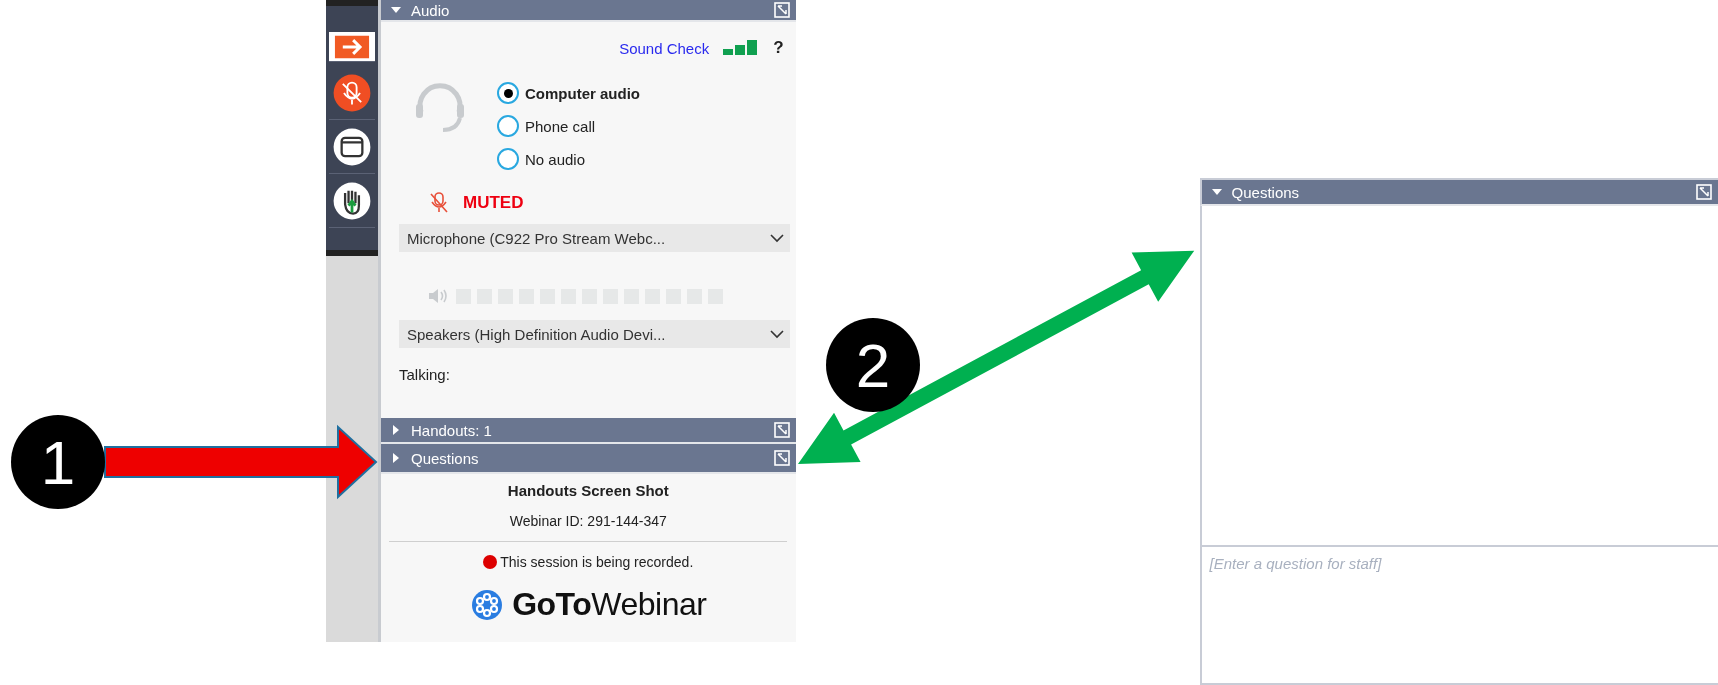 This screenshot has width=1718, height=685. What do you see at coordinates (424, 374) in the screenshot?
I see `talking-label: Talking:` at bounding box center [424, 374].